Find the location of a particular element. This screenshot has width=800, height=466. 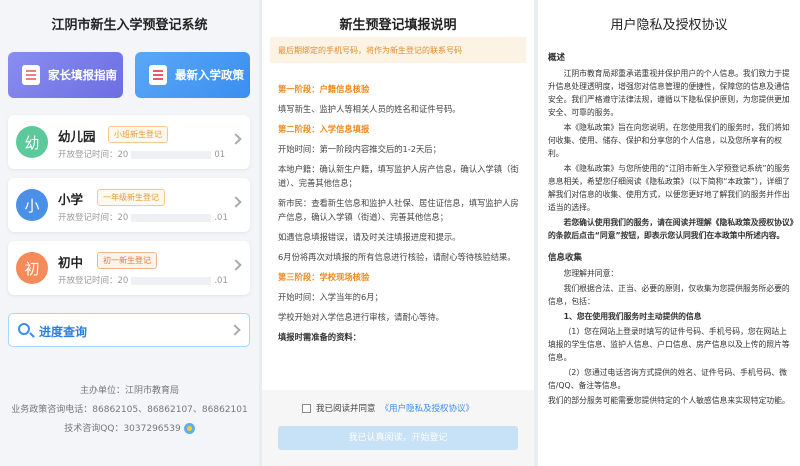

stage2-text: 开始时间：第一阶段内容推交后的1-2天后； is located at coordinates (359, 149).